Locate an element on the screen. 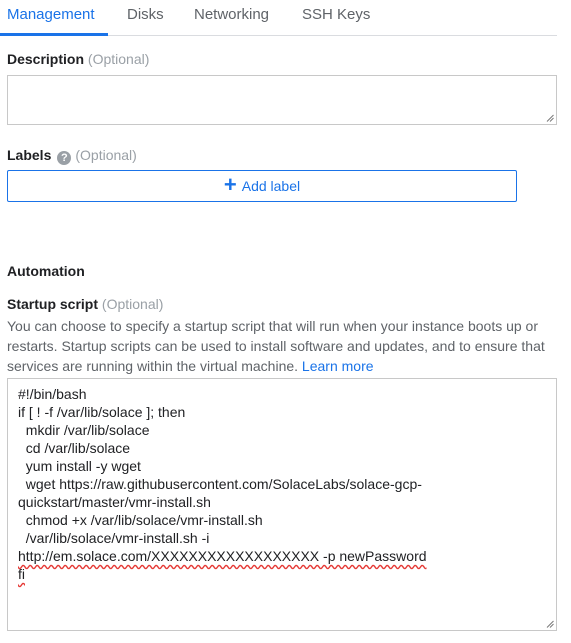 This screenshot has width=571, height=643. labels-optional-hint: (Optional) is located at coordinates (106, 155).